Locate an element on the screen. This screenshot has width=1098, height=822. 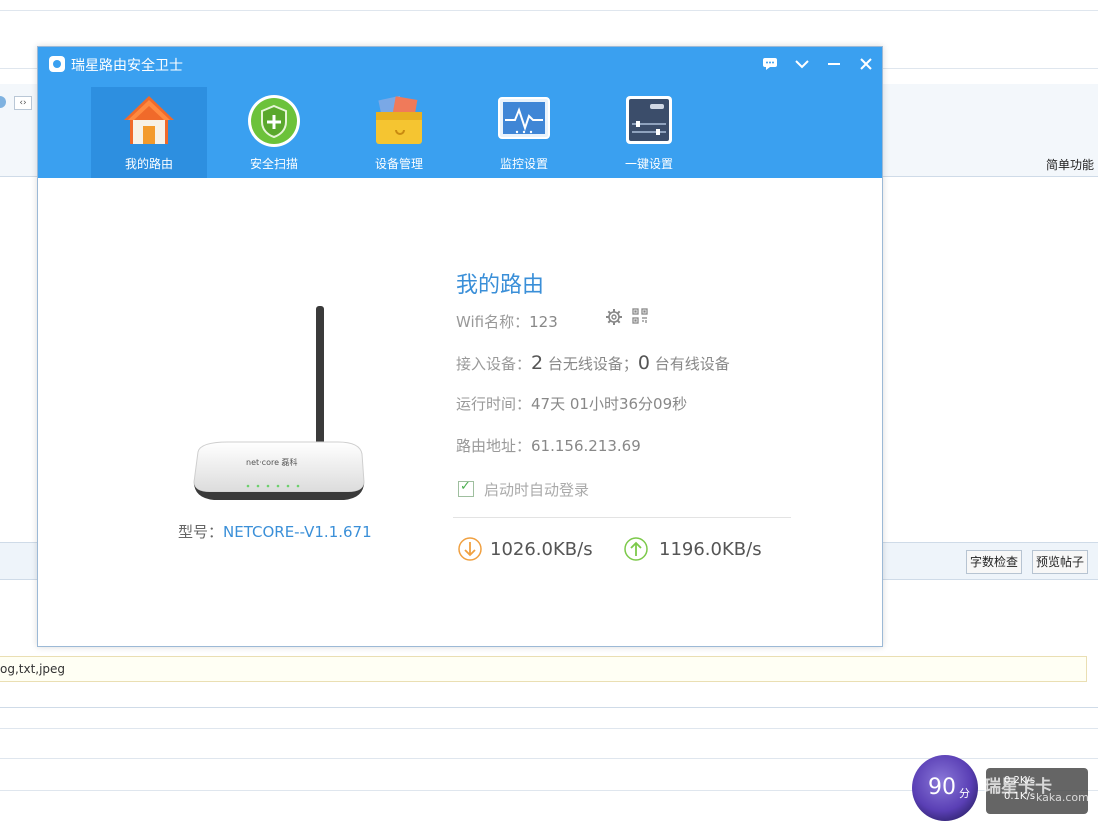
tab-label: 监控设置 is located at coordinates (523, 164).